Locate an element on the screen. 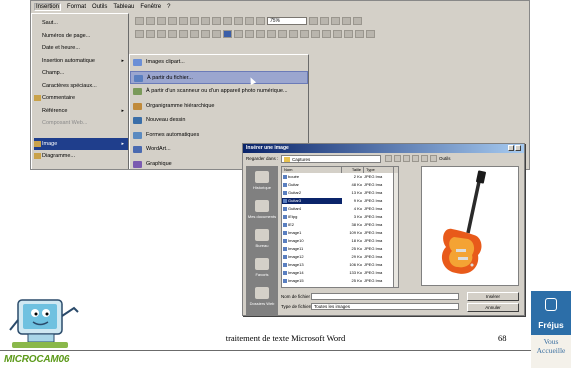 This screenshot has height=368, width=571. file-row: Image10 18 Ko JPEG Ima is located at coordinates (340, 241).